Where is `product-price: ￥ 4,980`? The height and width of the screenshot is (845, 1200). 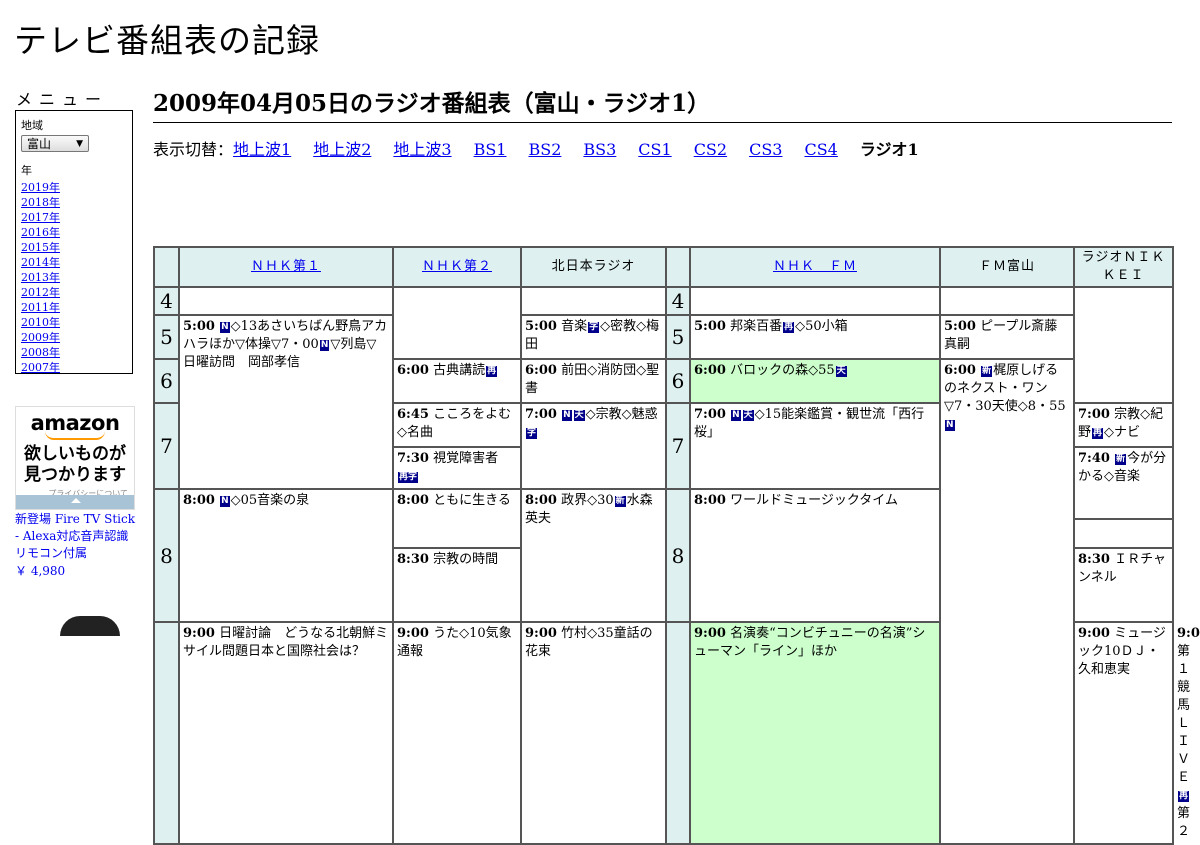
product-price: ￥ 4,980 is located at coordinates (40, 571).